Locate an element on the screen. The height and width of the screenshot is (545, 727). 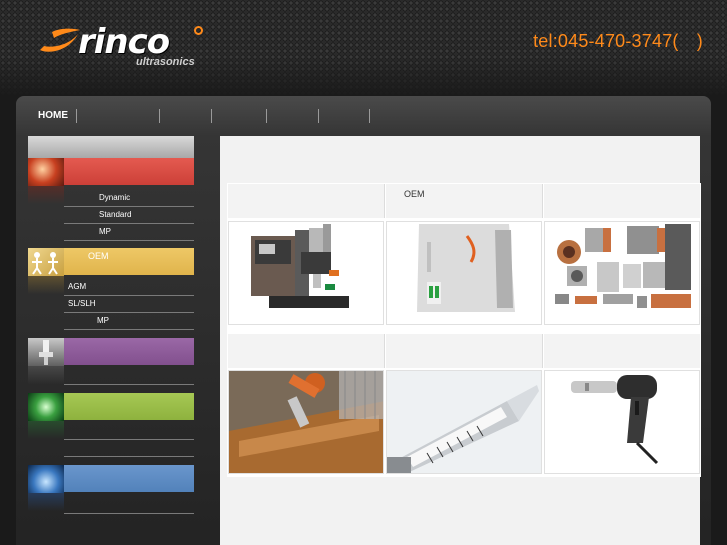
sidebar-item-dynamic: Dynamic is located at coordinates (129, 198).